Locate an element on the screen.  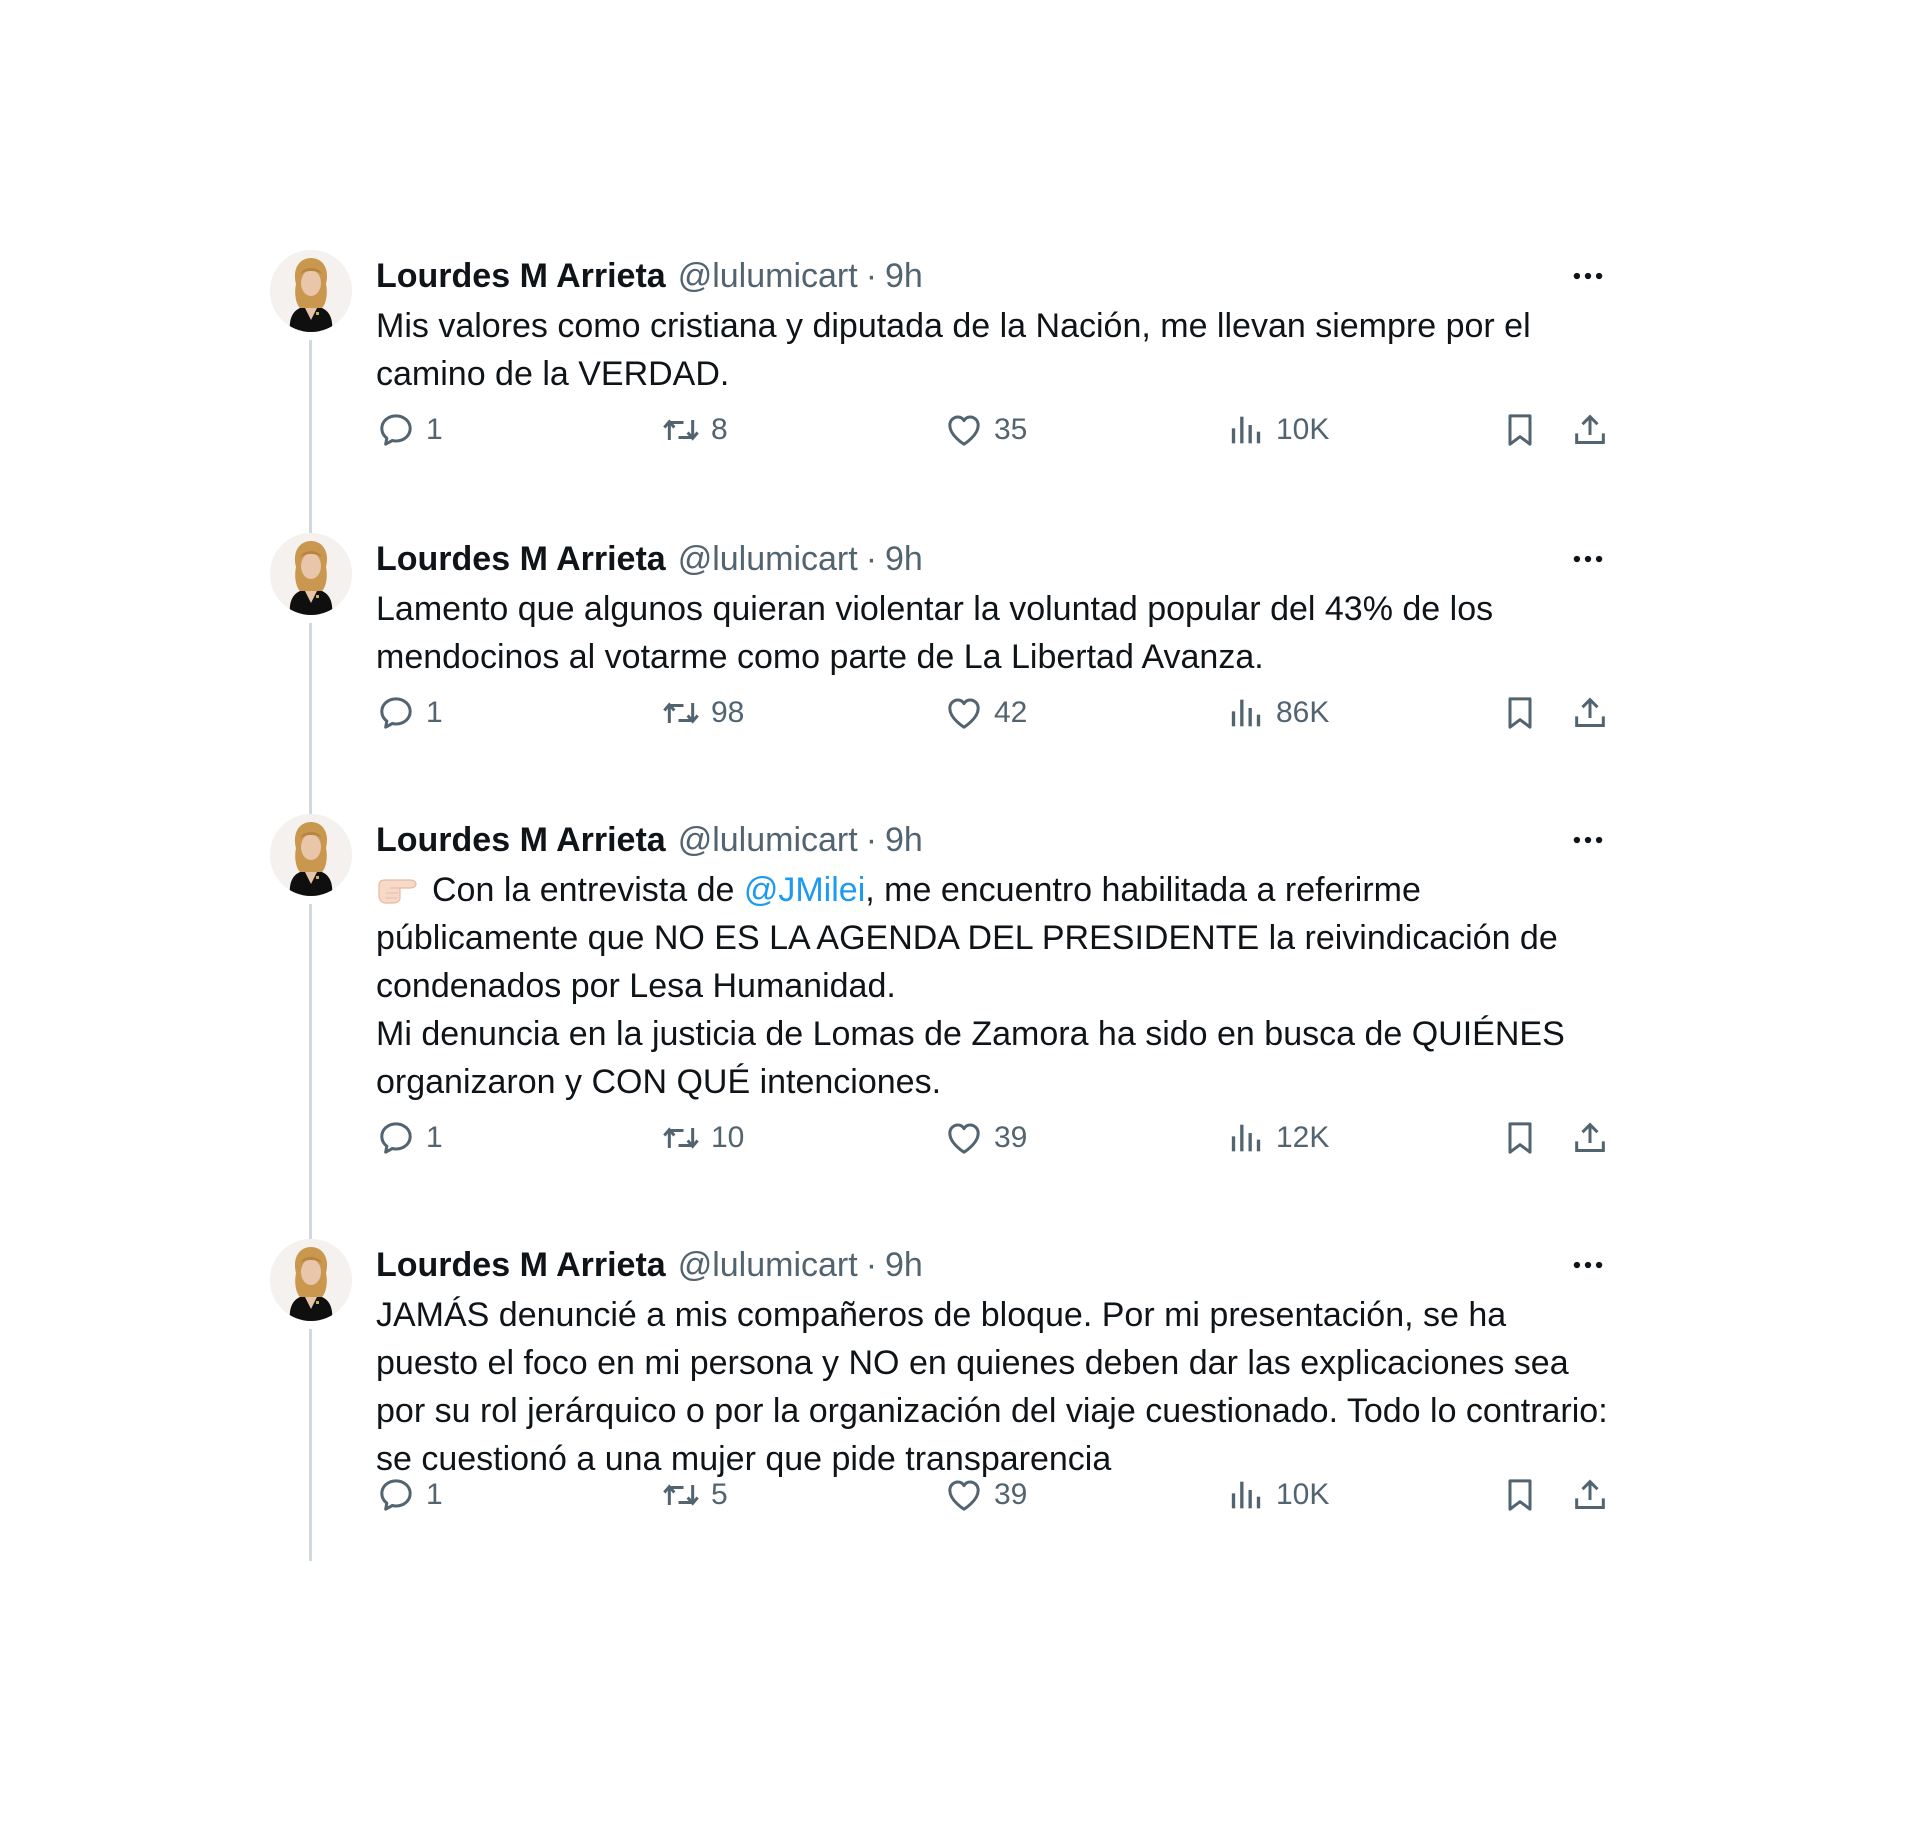
repost-button: 98 is located at coordinates (702, 713).